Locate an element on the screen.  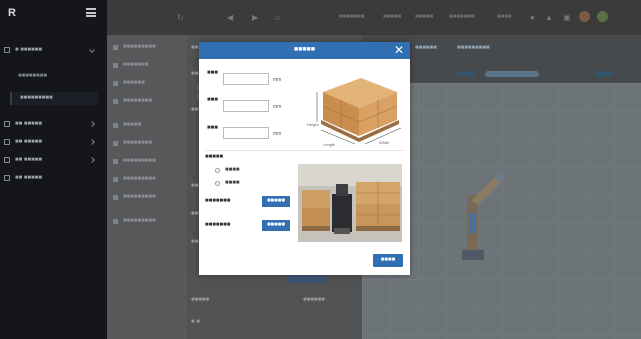
length-input is located at coordinates (246, 79).